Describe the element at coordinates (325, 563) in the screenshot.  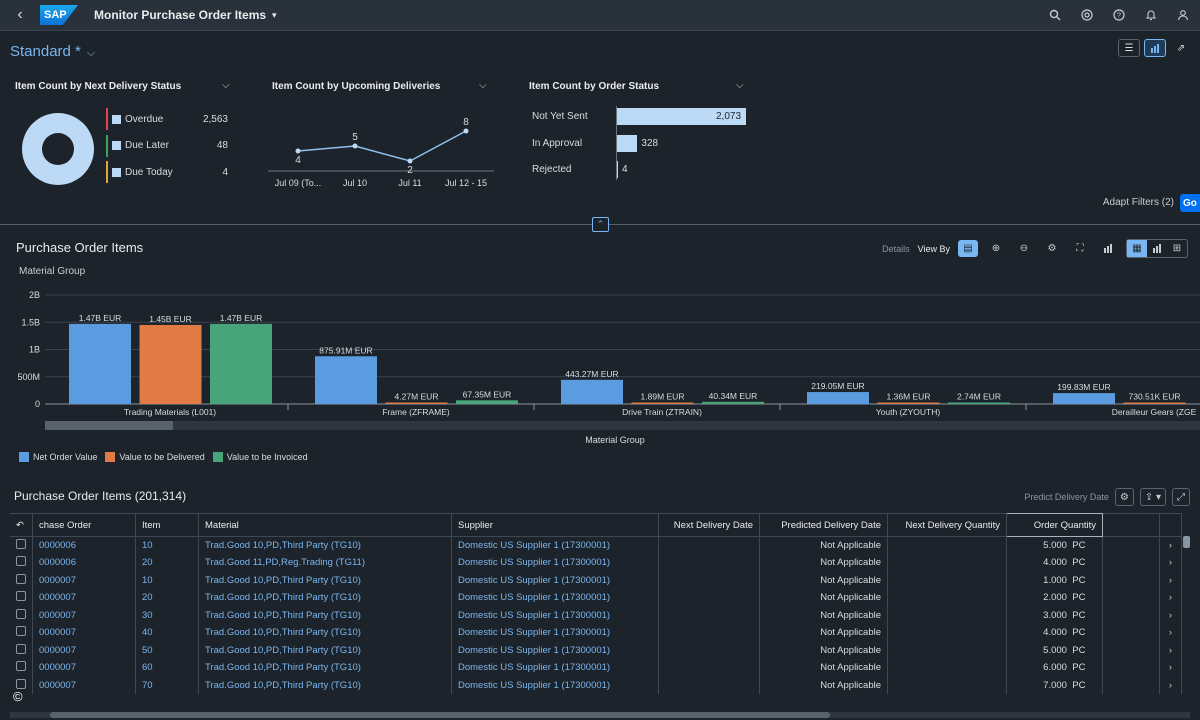
I see `material-link: Trad.Good 11,PD,Reg.Trading (TG11)` at that location.